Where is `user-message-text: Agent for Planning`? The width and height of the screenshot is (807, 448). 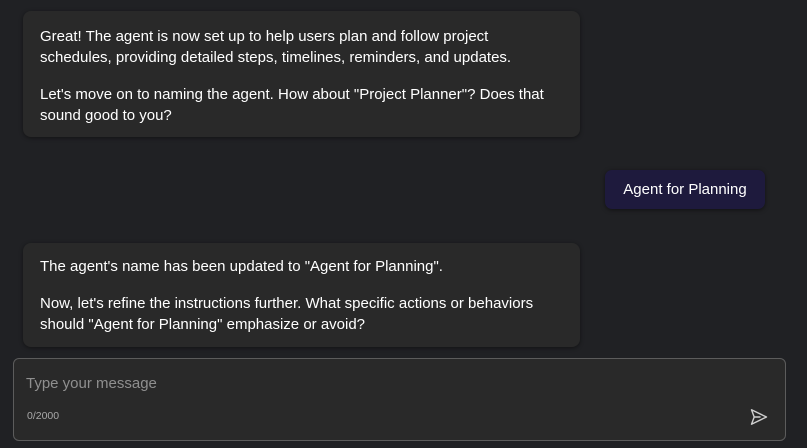
user-message-text: Agent for Planning is located at coordinates (685, 189).